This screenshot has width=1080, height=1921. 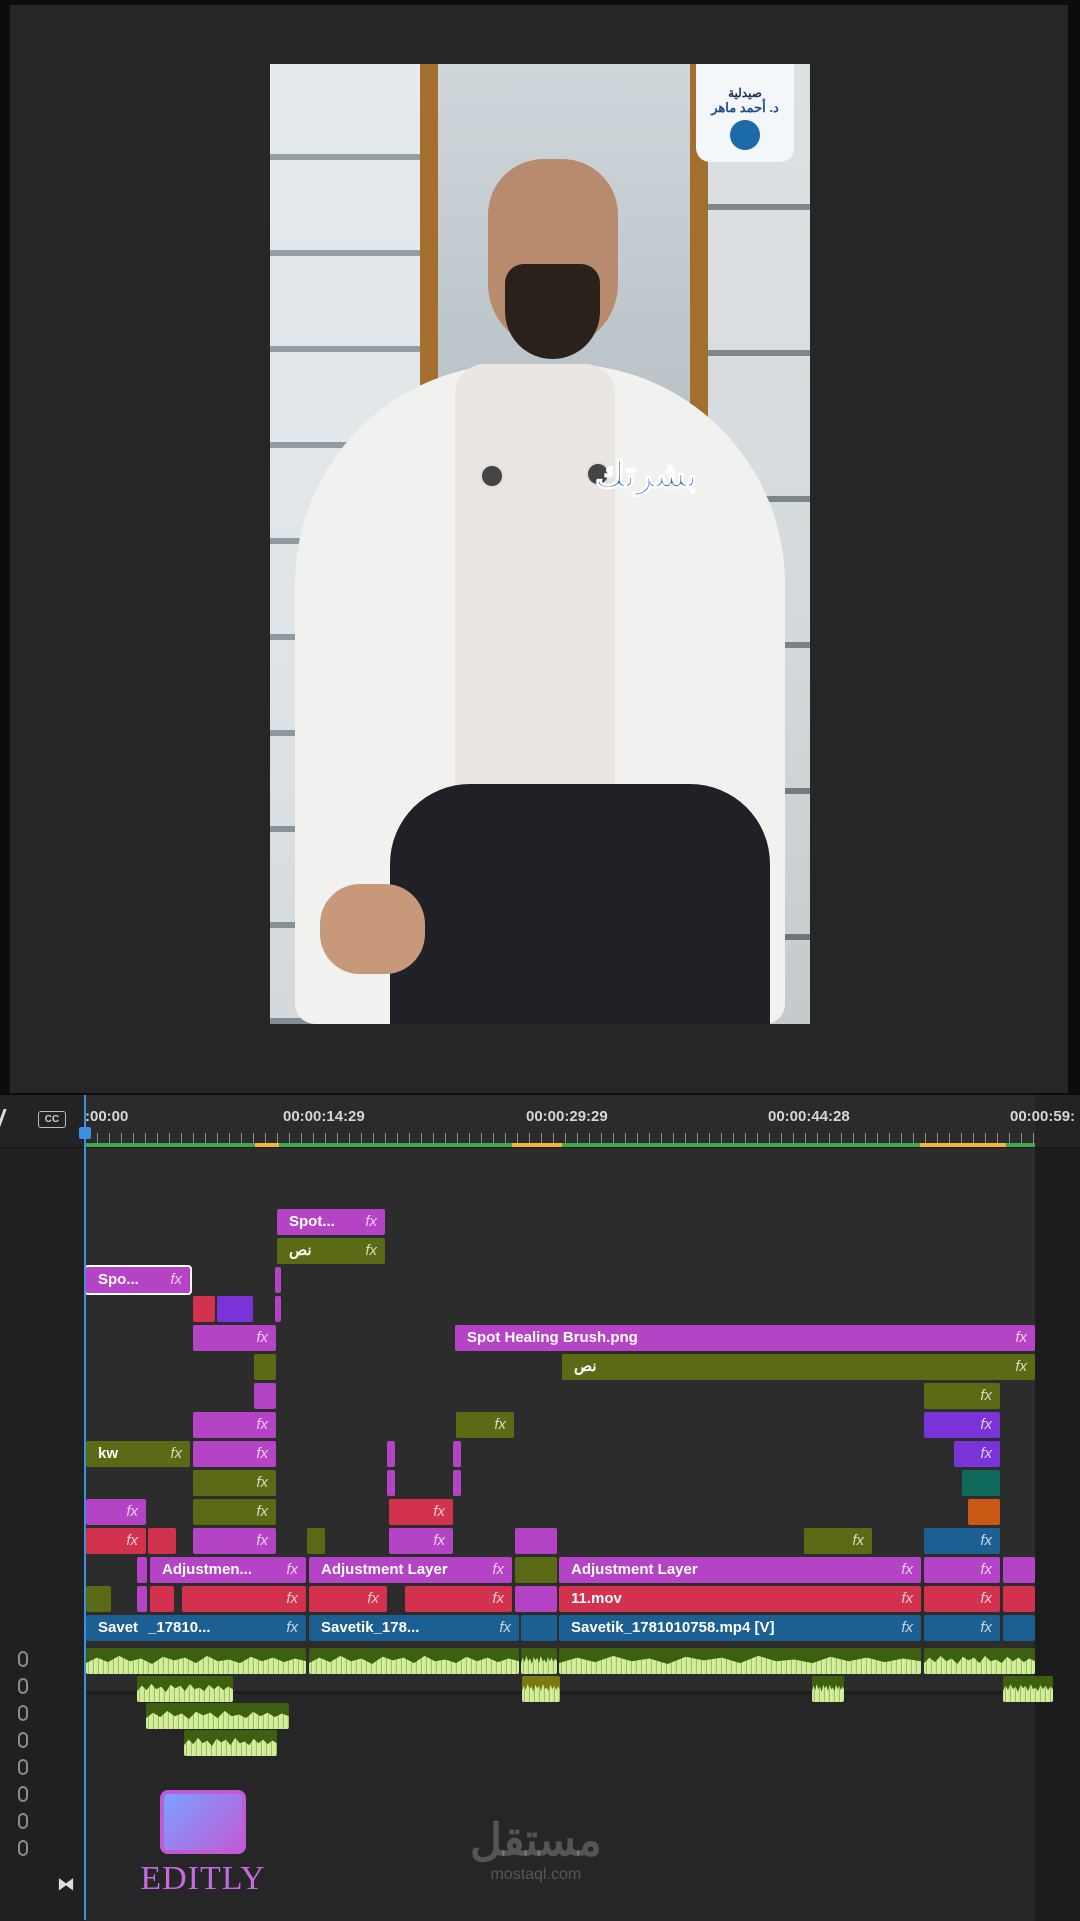 I want to click on clip-savetik-video-main: Savetik_1781010758.mp4 [V] fx, so click(x=740, y=1628).